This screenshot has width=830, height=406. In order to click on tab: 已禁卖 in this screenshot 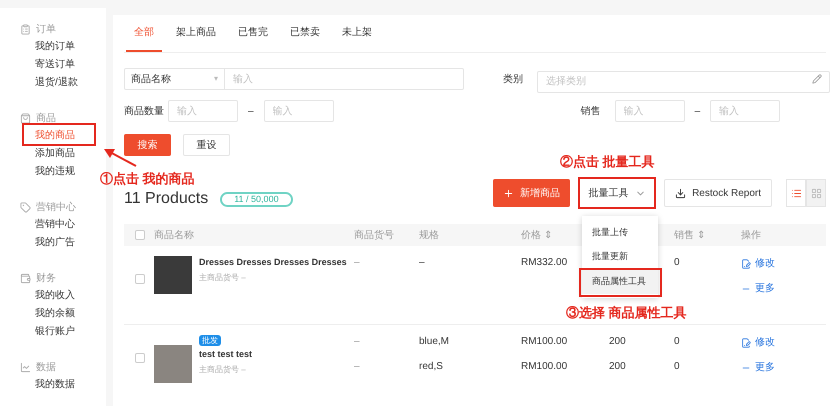, I will do `click(305, 33)`.